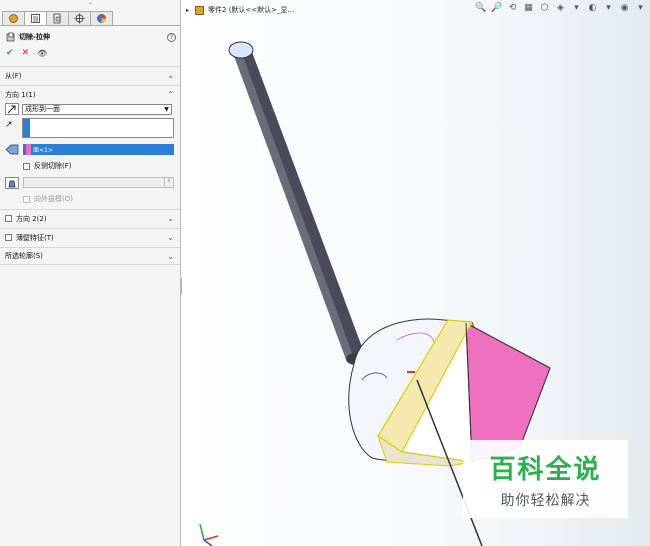 The width and height of the screenshot is (650, 546). I want to click on cancel-button: ✕, so click(26, 53).